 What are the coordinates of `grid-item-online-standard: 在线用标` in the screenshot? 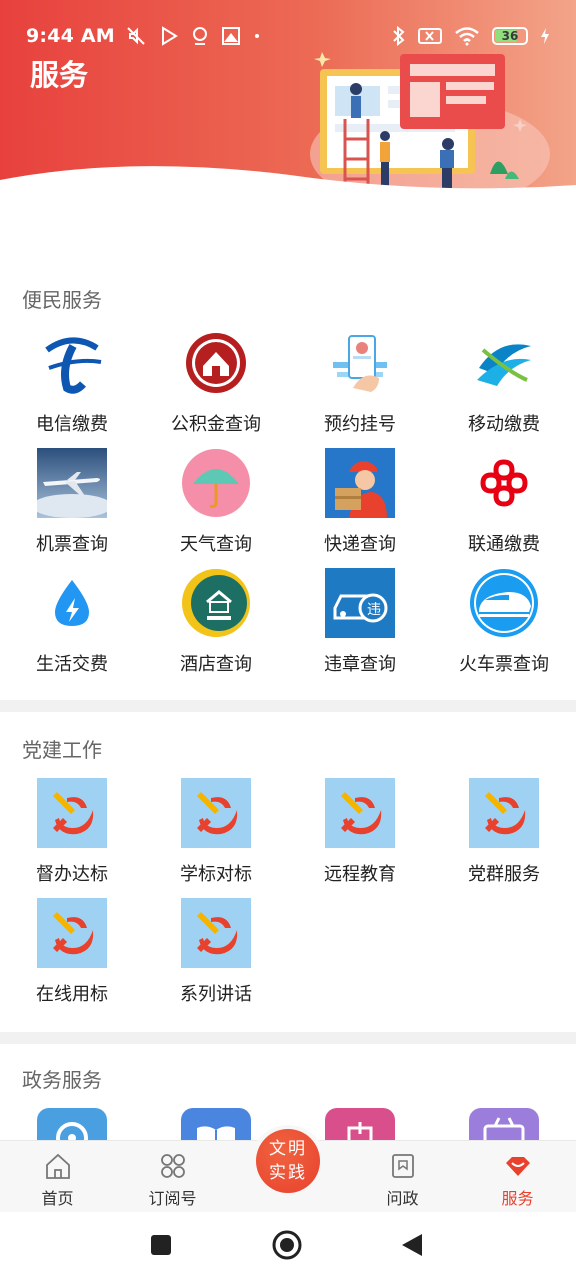 It's located at (72, 952).